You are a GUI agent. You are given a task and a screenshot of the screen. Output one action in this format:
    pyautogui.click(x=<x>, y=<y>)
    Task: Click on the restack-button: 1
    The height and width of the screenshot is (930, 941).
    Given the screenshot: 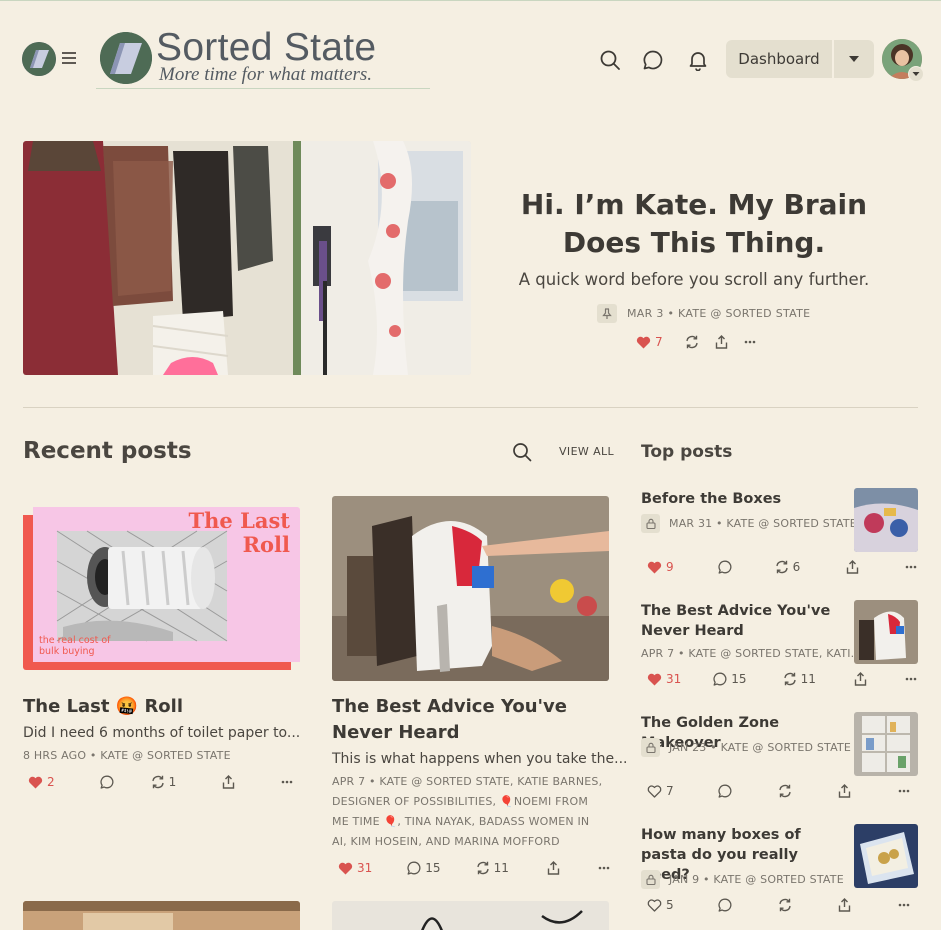 What is the action you would take?
    pyautogui.click(x=164, y=782)
    